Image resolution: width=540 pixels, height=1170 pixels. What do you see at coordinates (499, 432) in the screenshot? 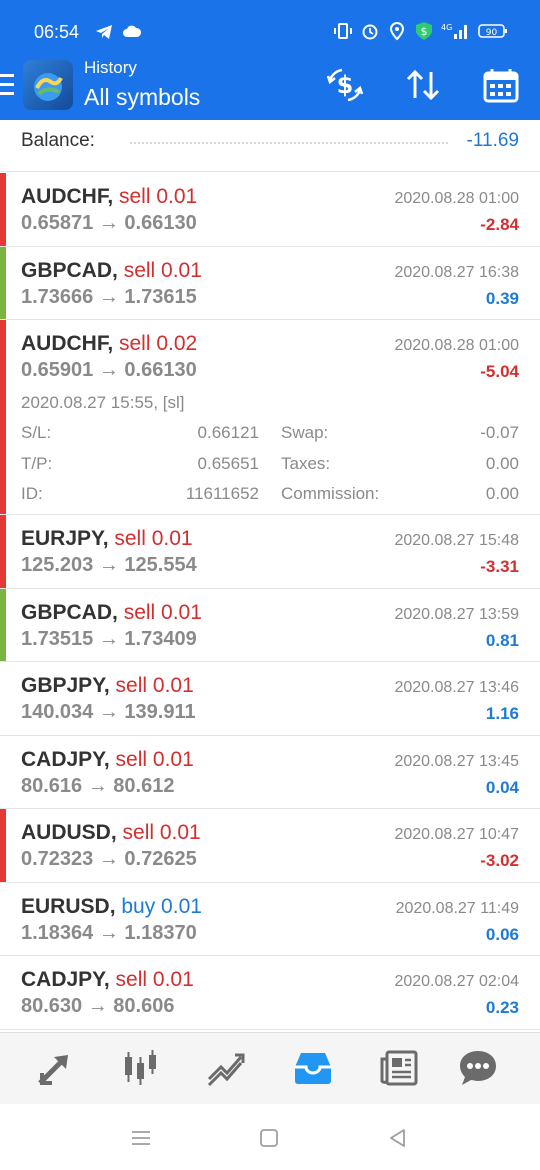
I see `swap-value: -0.07` at bounding box center [499, 432].